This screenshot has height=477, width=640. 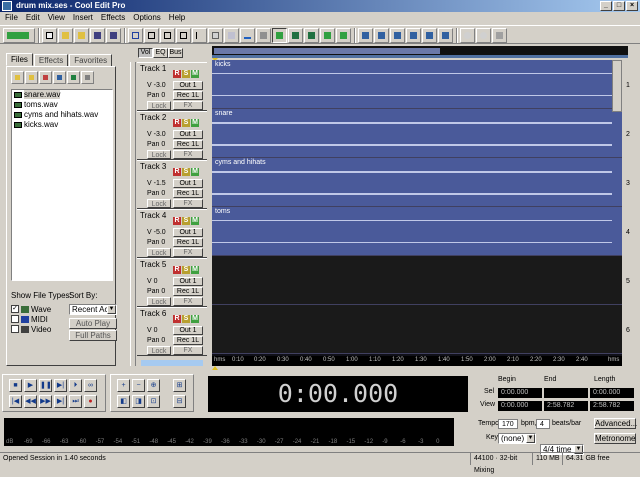 I want to click on open-session-button, so click(x=81, y=35).